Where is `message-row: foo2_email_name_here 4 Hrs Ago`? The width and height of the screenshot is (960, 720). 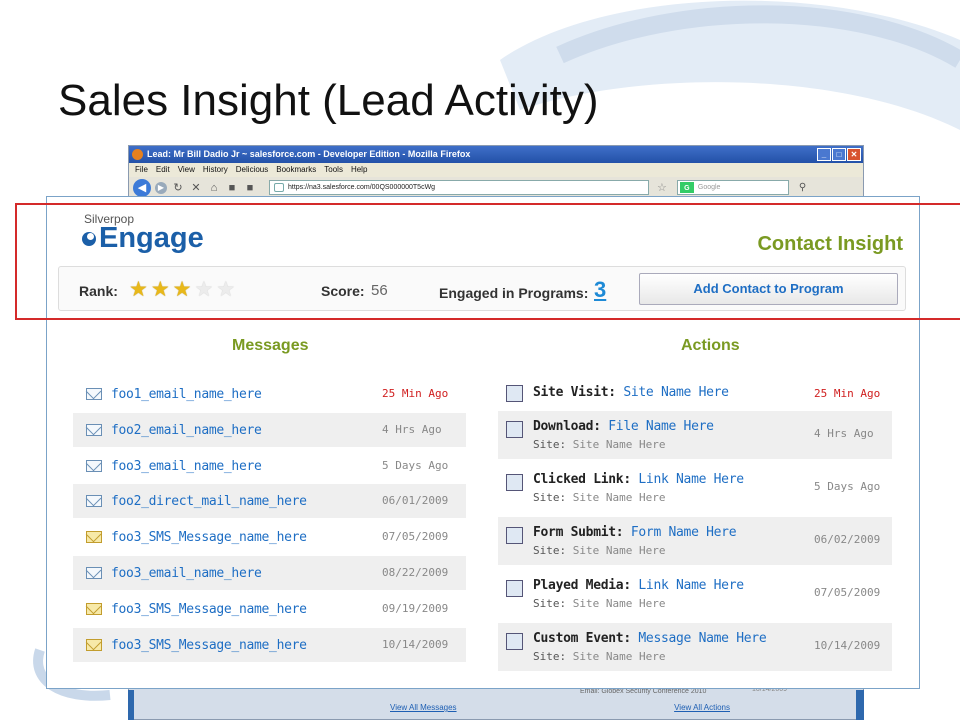 message-row: foo2_email_name_here 4 Hrs Ago is located at coordinates (269, 429).